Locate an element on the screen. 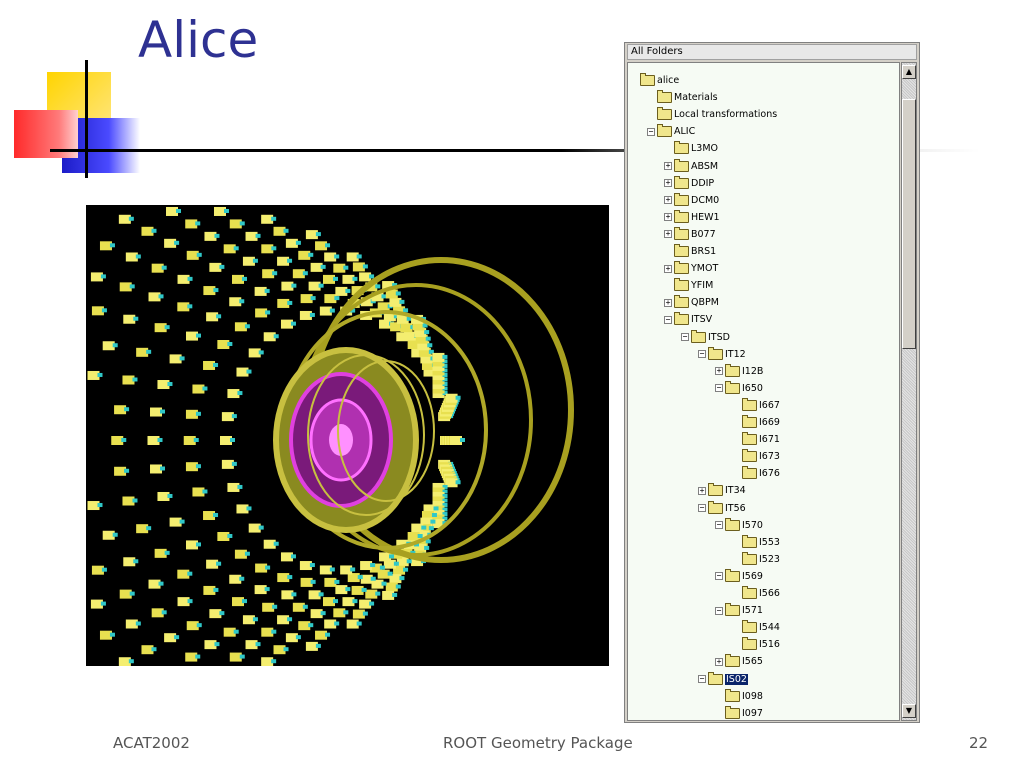  tree-item: − I569 is located at coordinates (739, 576).